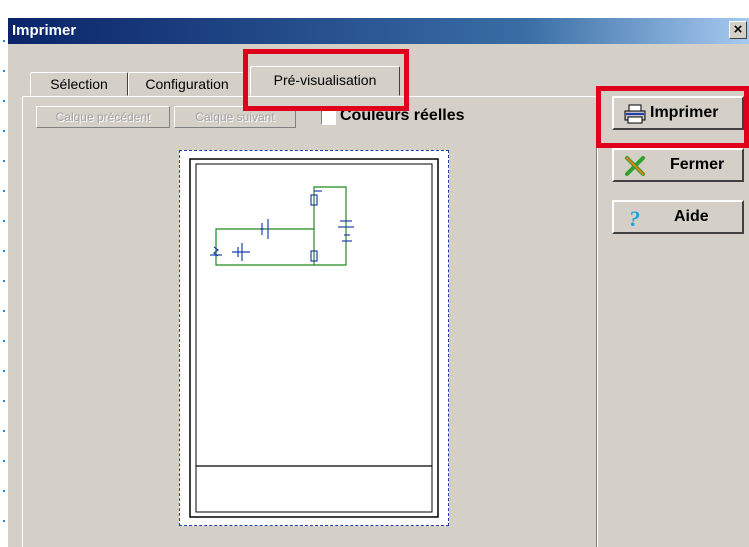 The height and width of the screenshot is (547, 749). I want to click on background-guide-dots, so click(4, 273).